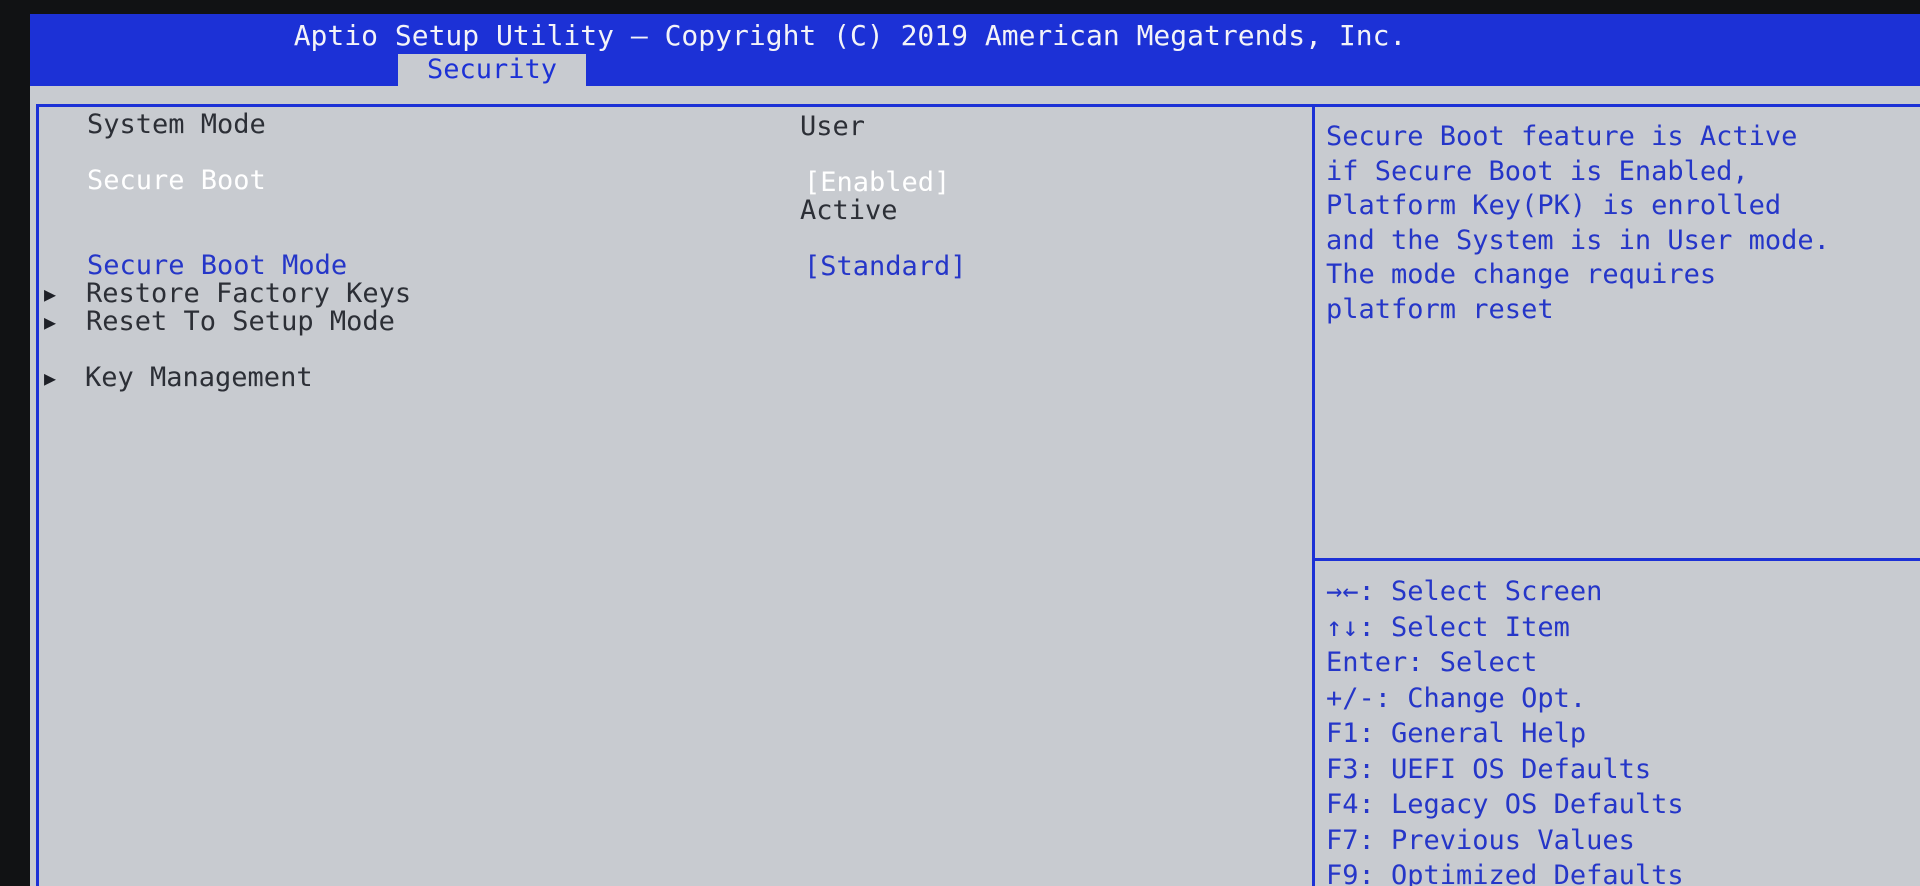 Image resolution: width=1920 pixels, height=886 pixels. I want to click on key-enter-select: Enter: Select, so click(1432, 662).